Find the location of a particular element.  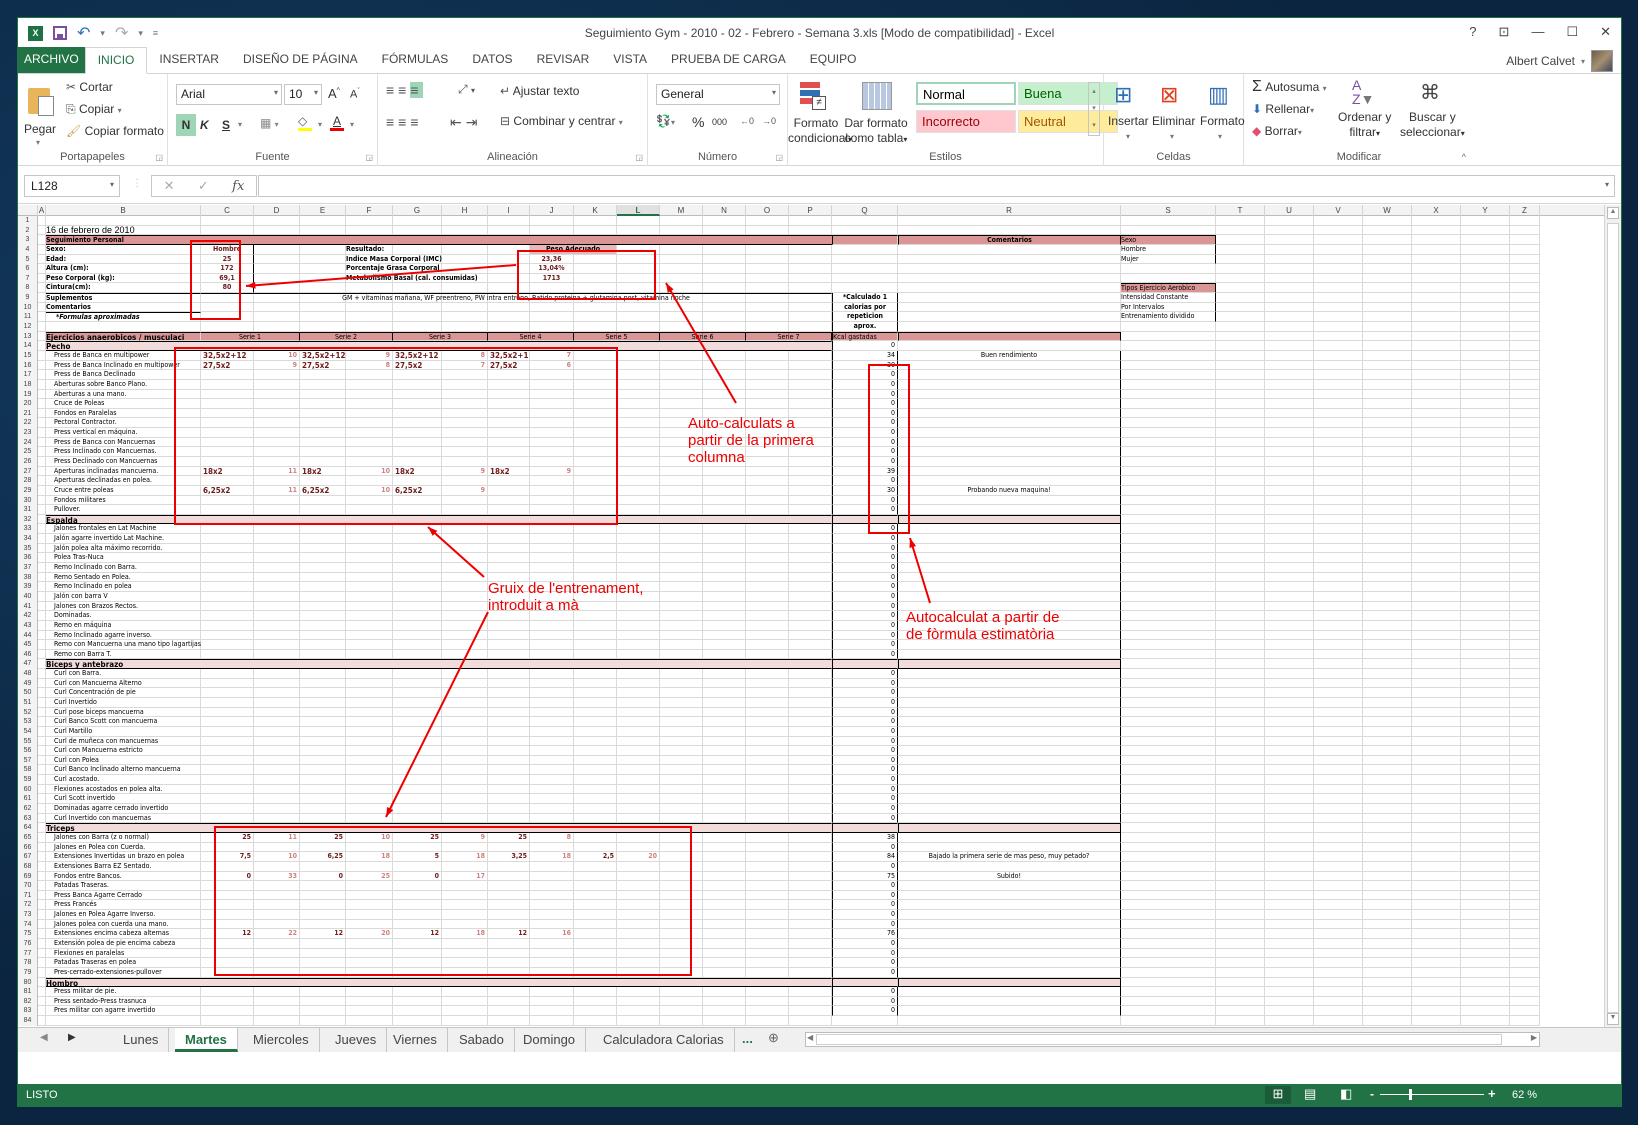

exercise-name: Aberturas sobre Banco Plano. is located at coordinates (123, 384).